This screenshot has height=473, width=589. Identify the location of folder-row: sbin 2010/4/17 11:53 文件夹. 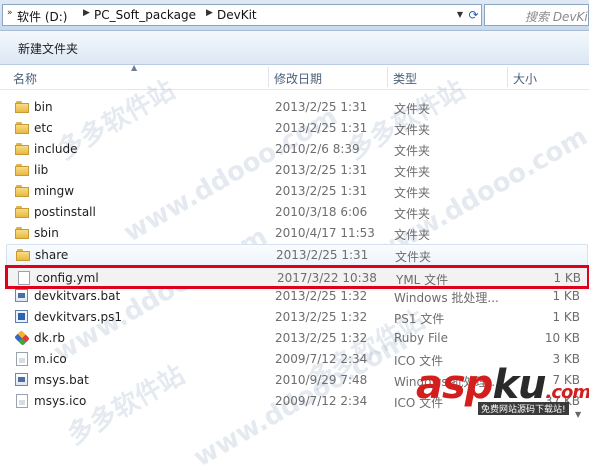
(296, 233).